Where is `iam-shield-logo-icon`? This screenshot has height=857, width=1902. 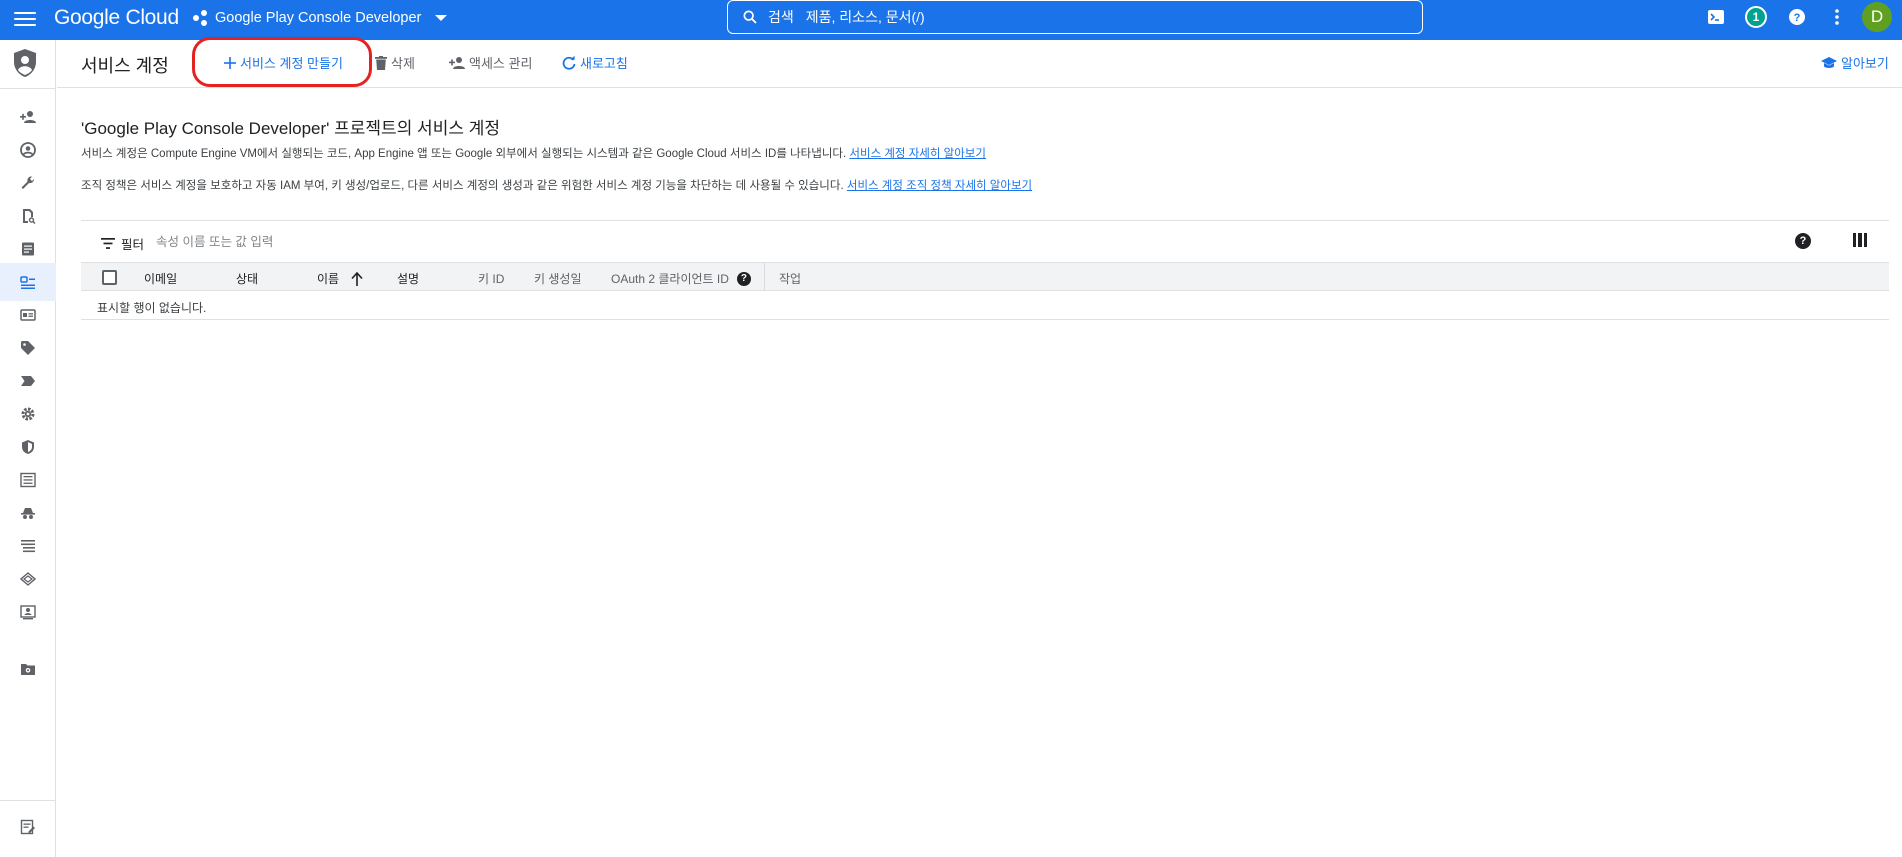 iam-shield-logo-icon is located at coordinates (25, 63).